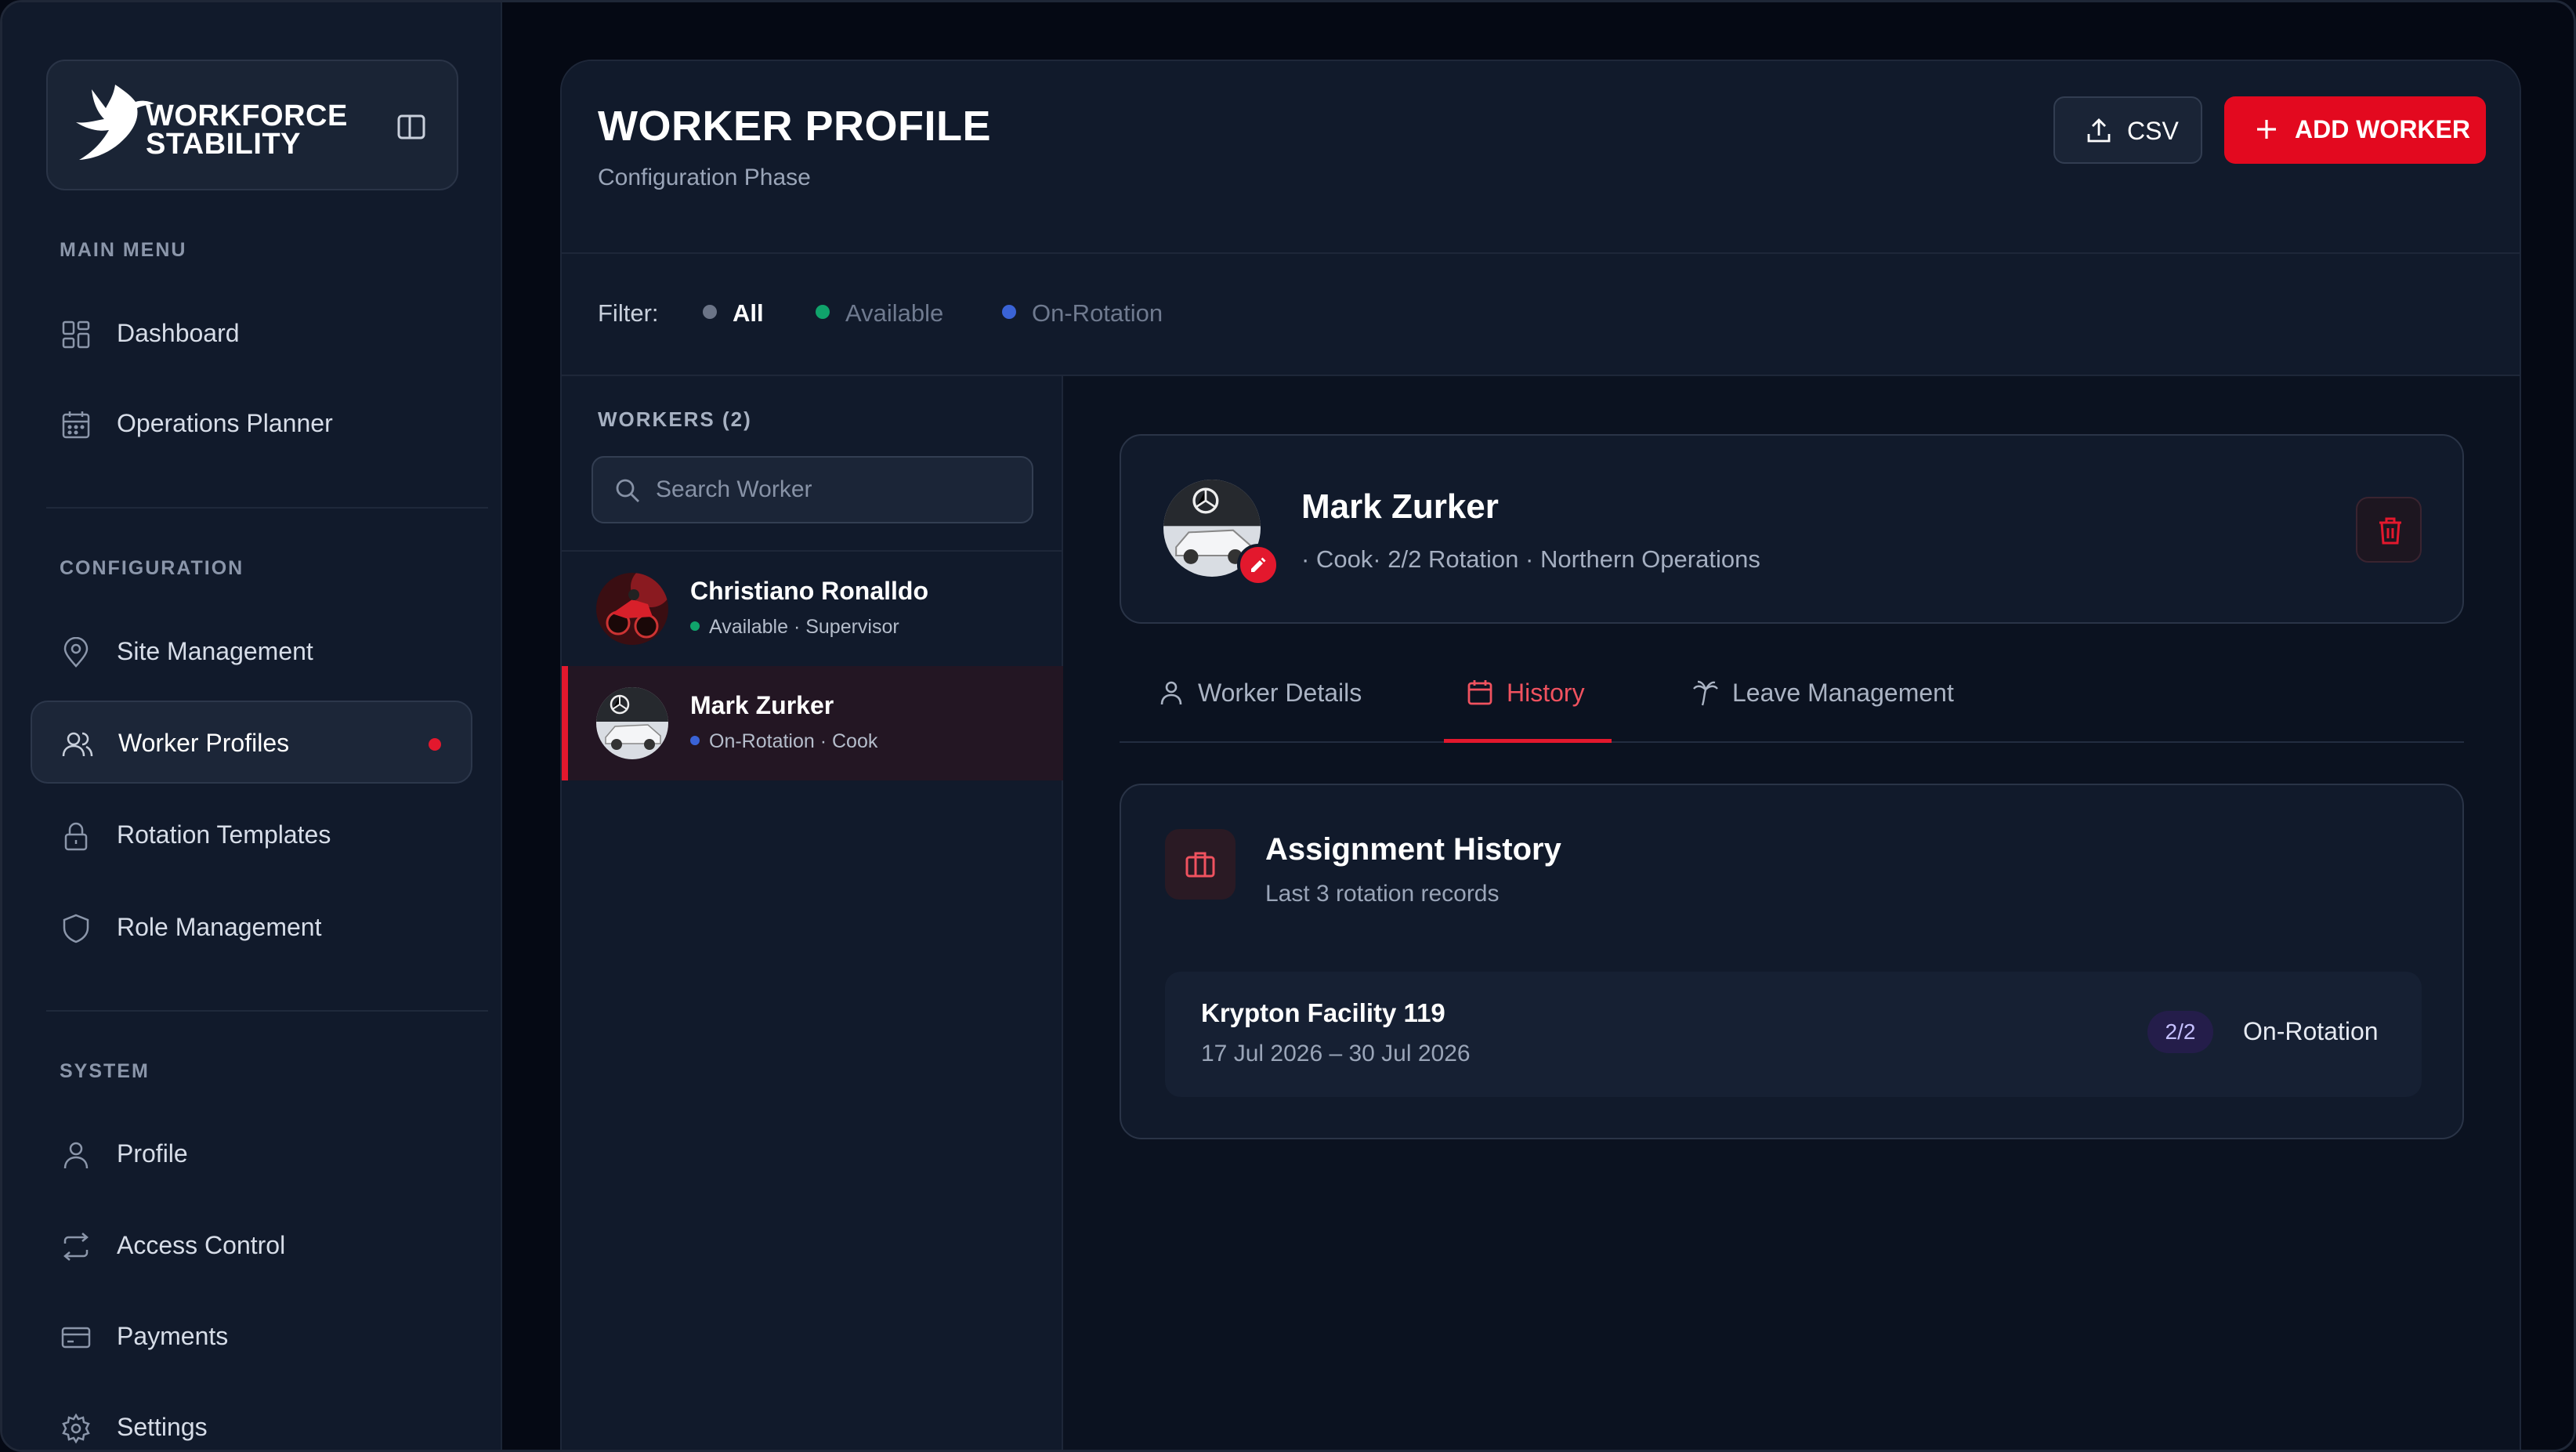 The height and width of the screenshot is (1452, 2576). What do you see at coordinates (632, 609) in the screenshot?
I see `motorcycle-photo-icon` at bounding box center [632, 609].